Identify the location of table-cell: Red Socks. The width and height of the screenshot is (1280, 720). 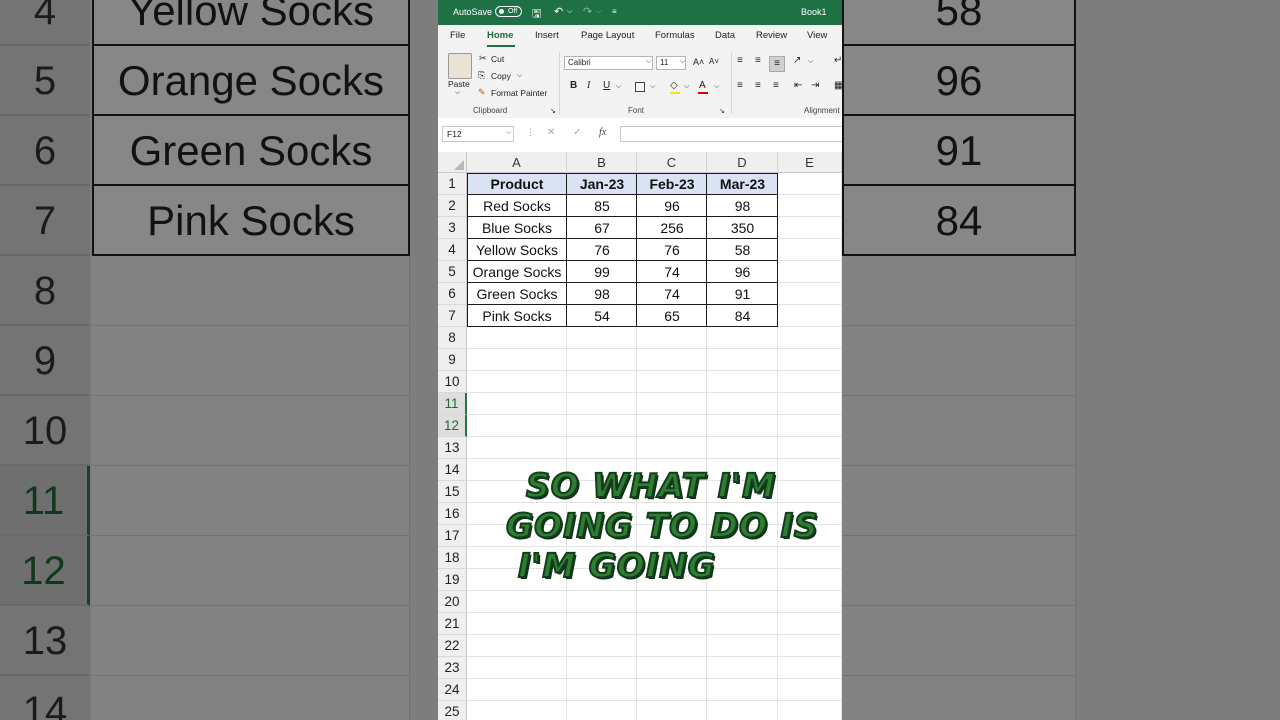
(517, 206).